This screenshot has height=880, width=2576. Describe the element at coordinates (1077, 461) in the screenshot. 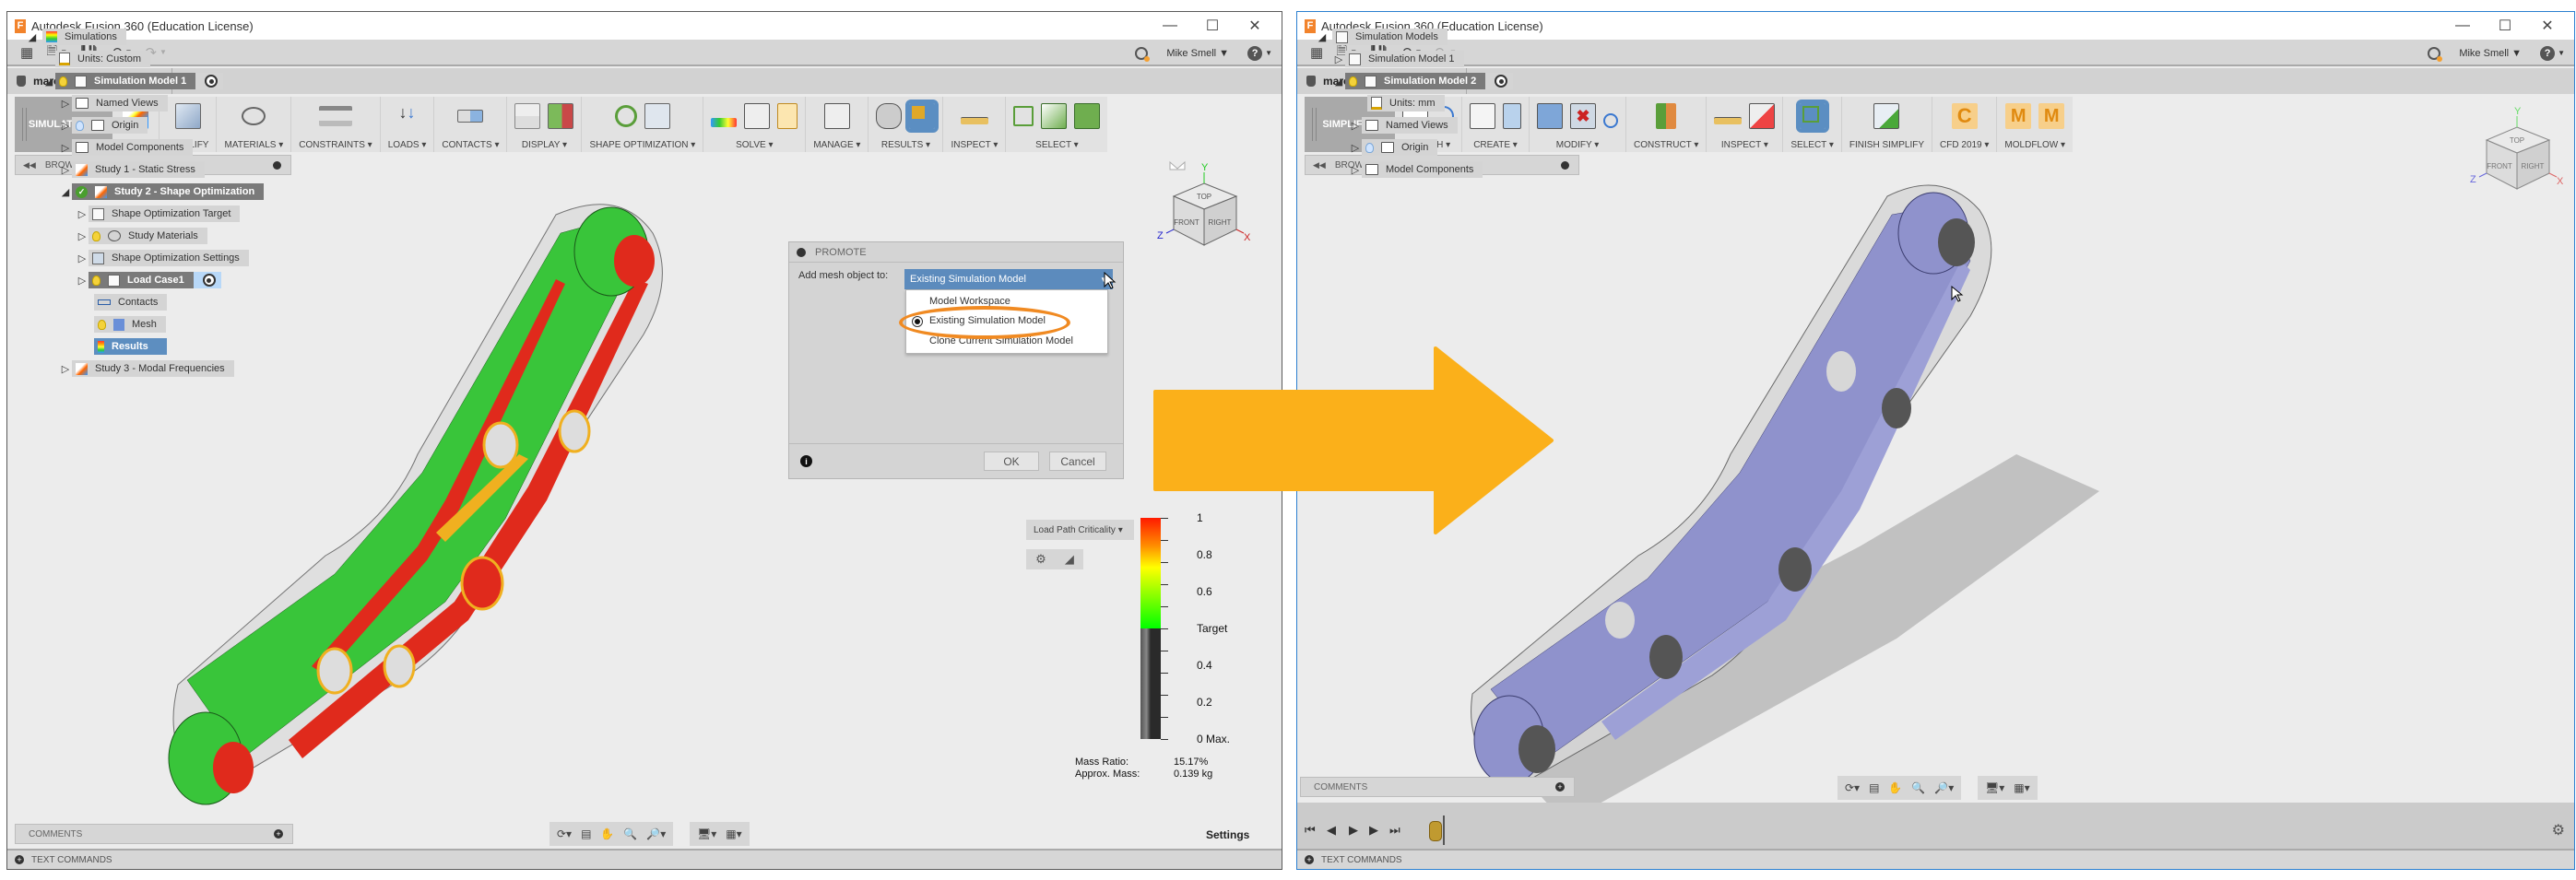

I see `cancel-button: Cancel` at that location.